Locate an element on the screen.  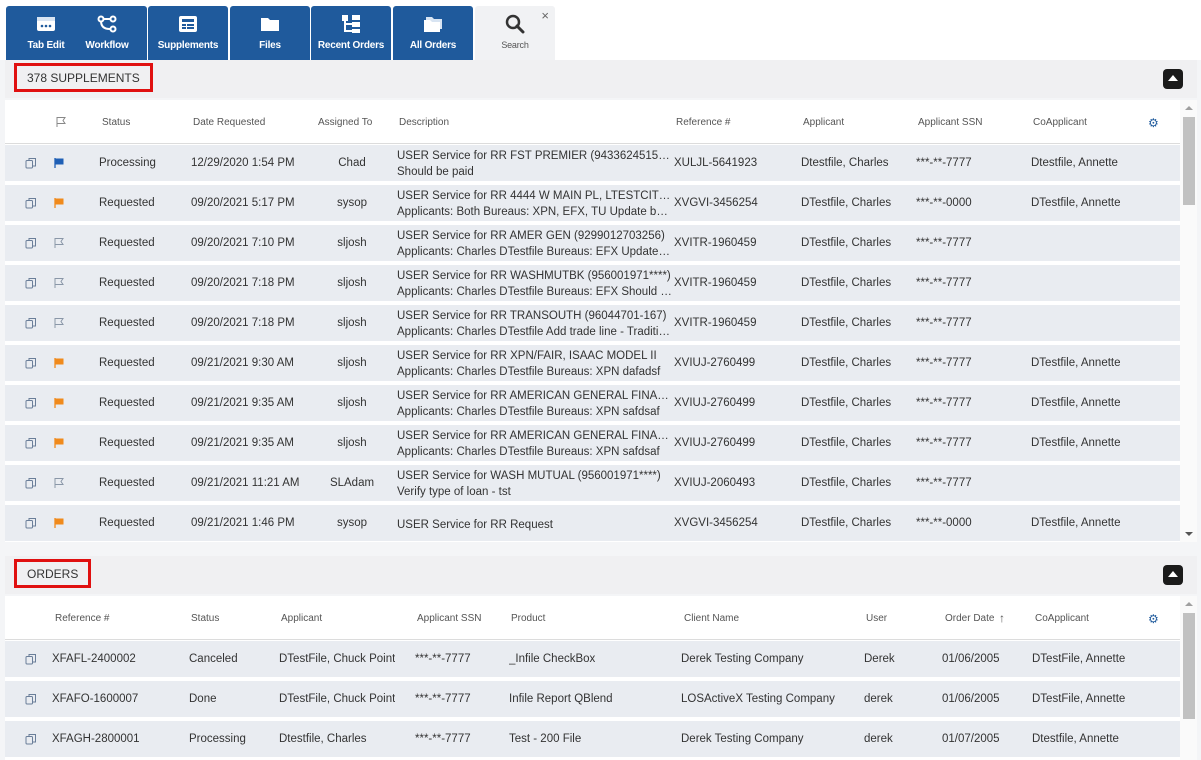
supplements-panel-header: 378 SUPPLEMENTS is located at coordinates (601, 79).